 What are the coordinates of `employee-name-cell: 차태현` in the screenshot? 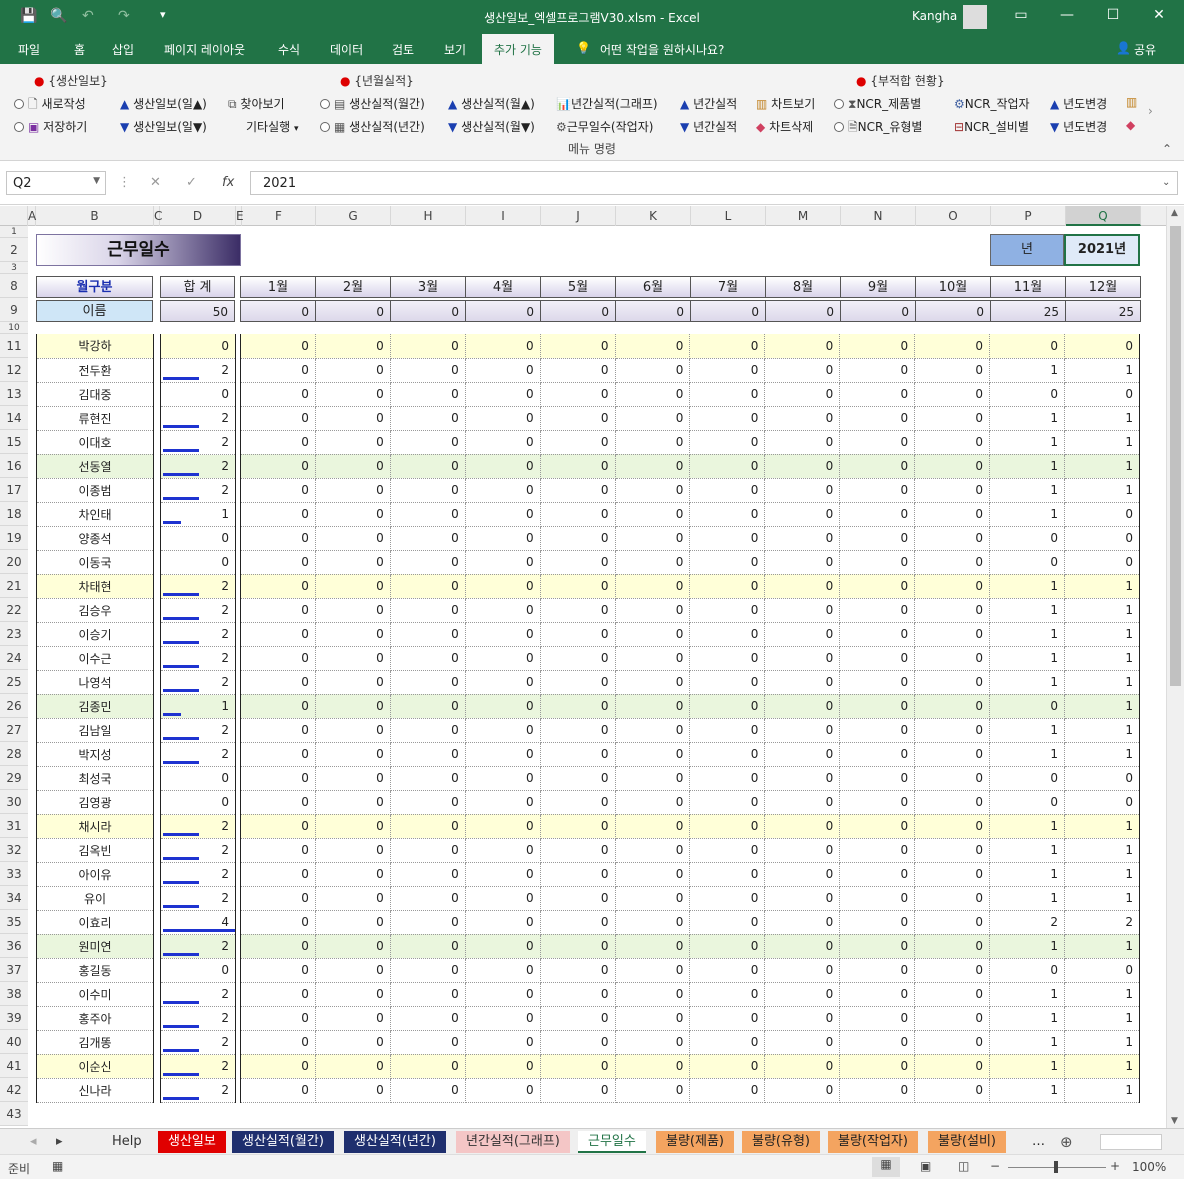 It's located at (95, 586).